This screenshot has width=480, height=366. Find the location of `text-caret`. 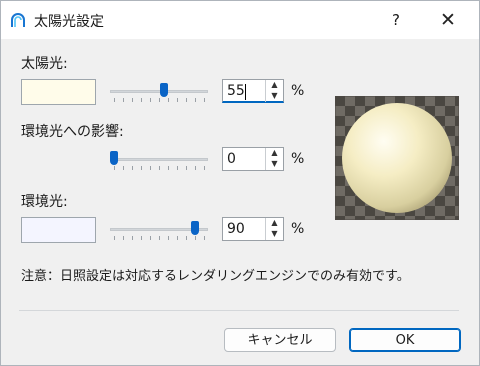

text-caret is located at coordinates (245, 92).